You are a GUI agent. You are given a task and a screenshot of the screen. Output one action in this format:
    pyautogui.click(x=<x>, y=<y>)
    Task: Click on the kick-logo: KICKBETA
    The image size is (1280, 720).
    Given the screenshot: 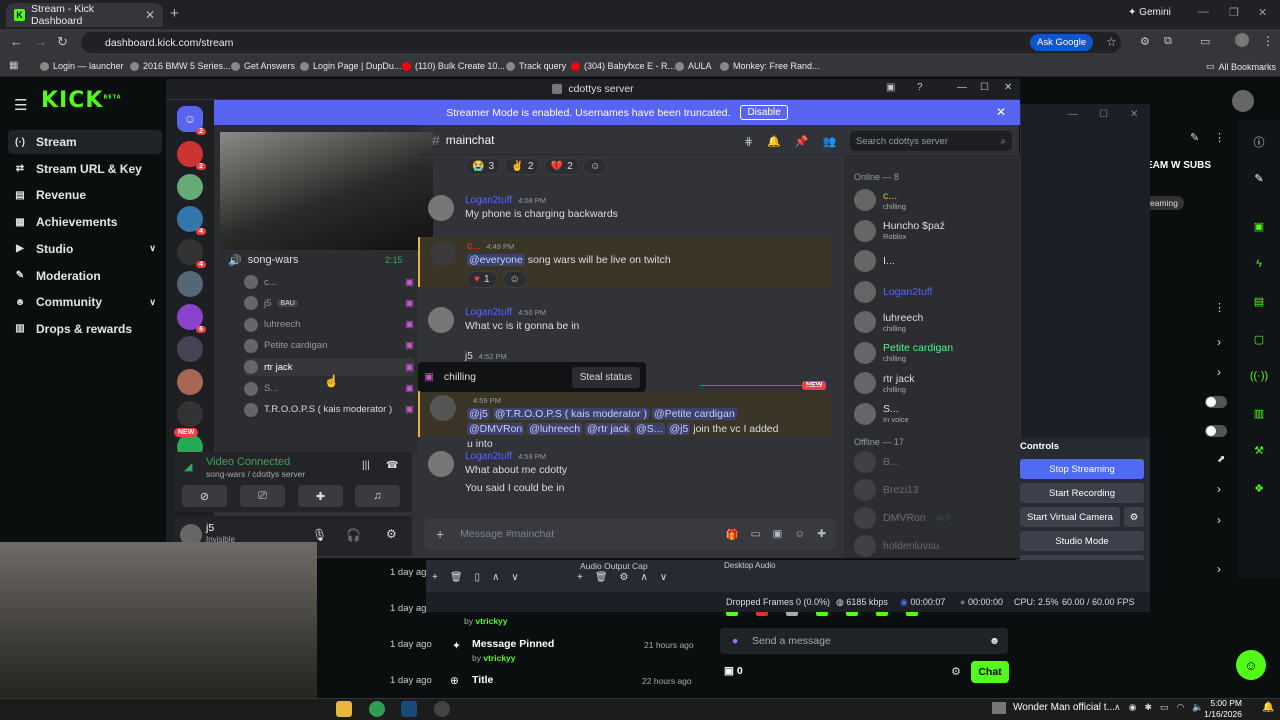 What is the action you would take?
    pyautogui.click(x=81, y=100)
    